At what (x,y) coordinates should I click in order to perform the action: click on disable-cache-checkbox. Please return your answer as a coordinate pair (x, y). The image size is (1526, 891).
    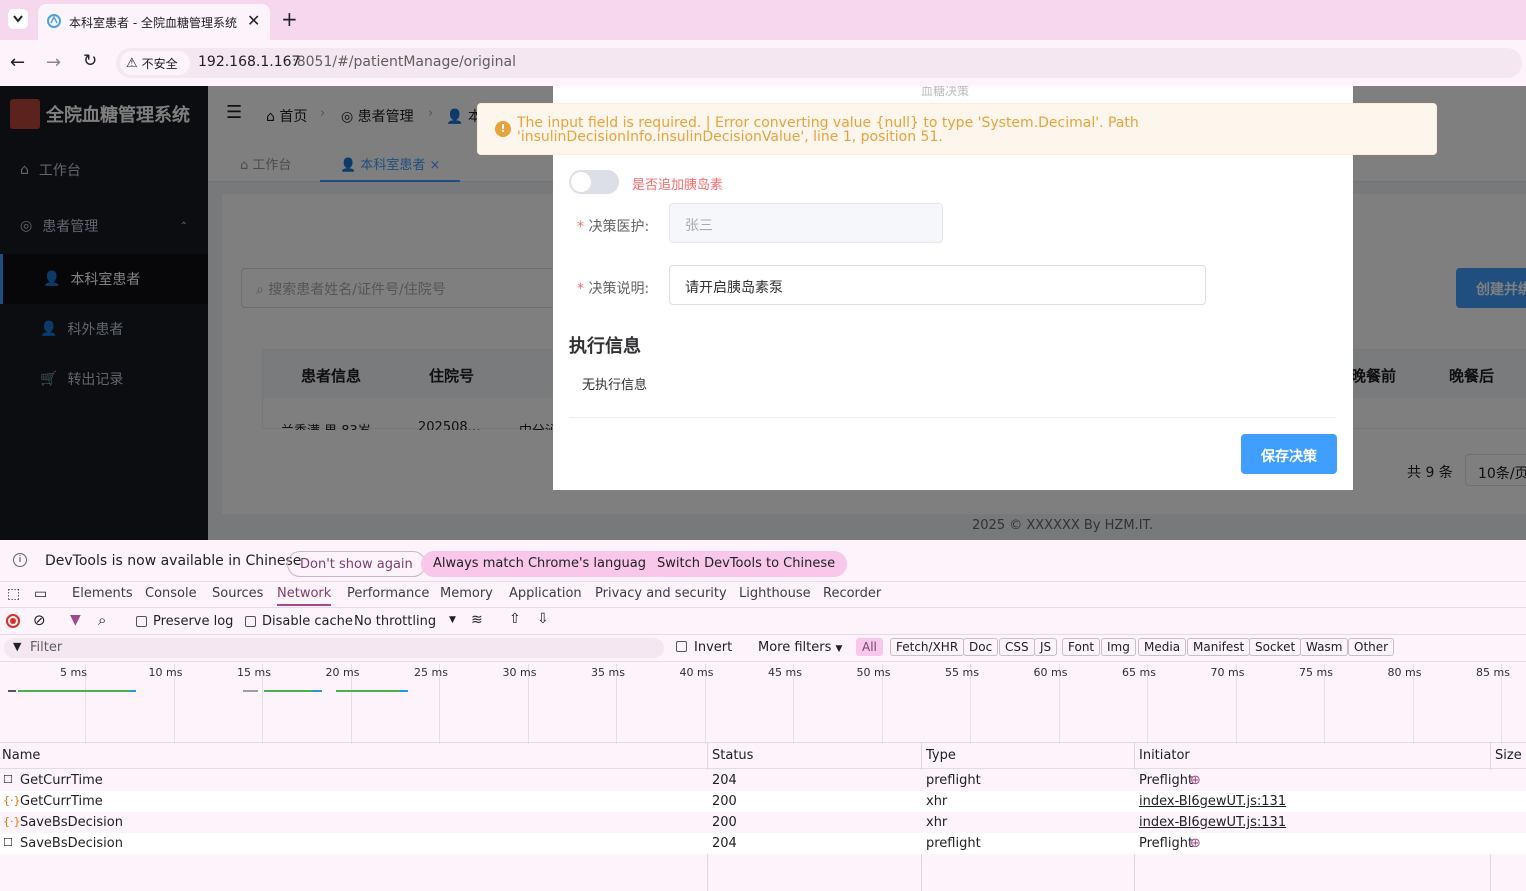
    Looking at the image, I should click on (250, 621).